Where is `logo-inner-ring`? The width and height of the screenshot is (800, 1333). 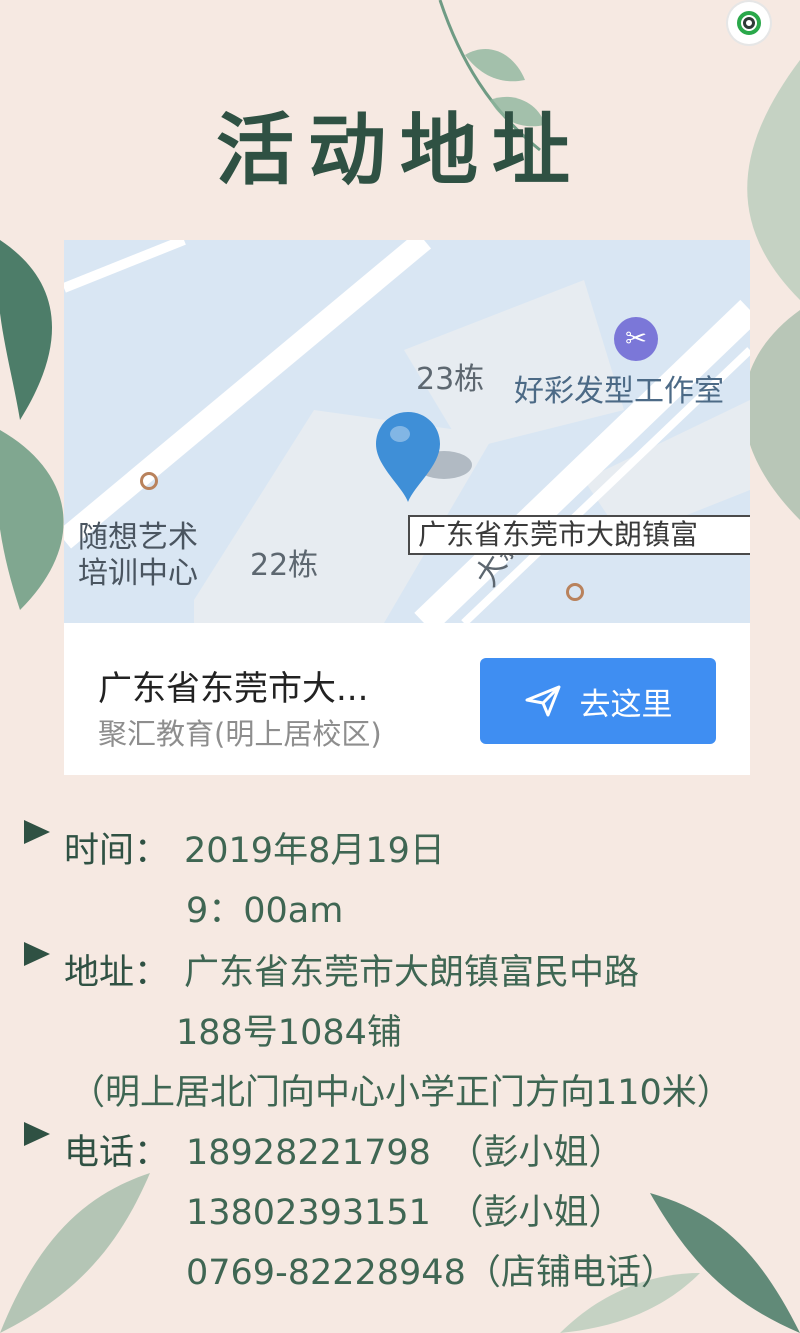 logo-inner-ring is located at coordinates (749, 23).